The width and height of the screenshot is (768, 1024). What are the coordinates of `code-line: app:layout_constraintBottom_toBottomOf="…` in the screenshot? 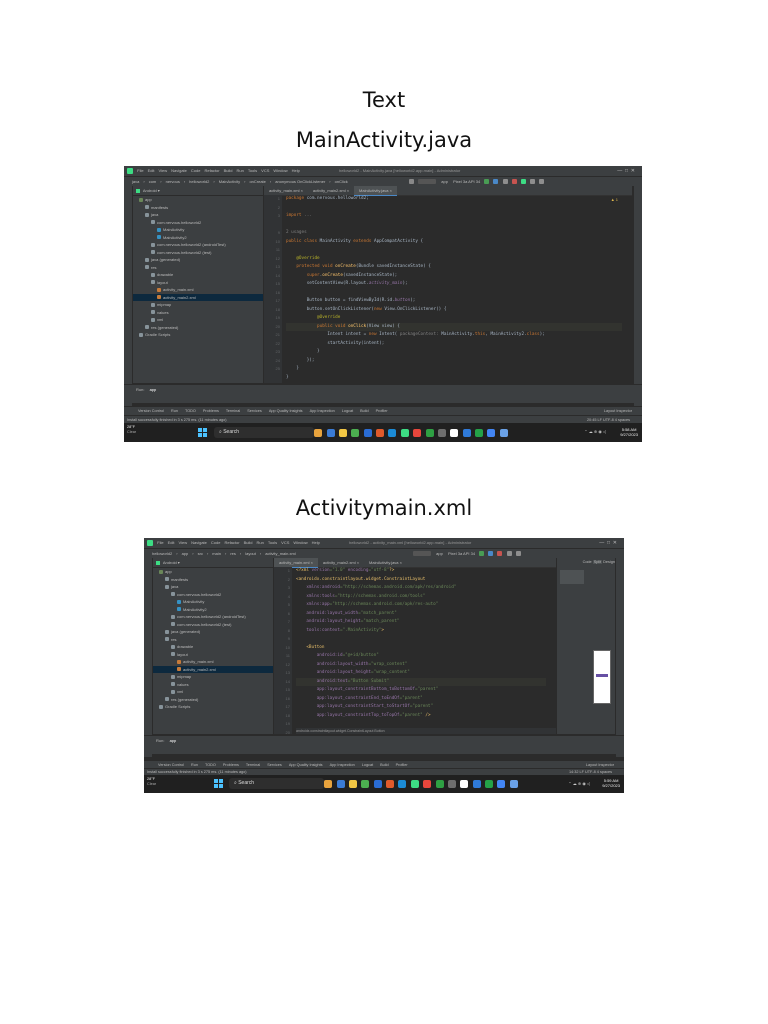 It's located at (421, 690).